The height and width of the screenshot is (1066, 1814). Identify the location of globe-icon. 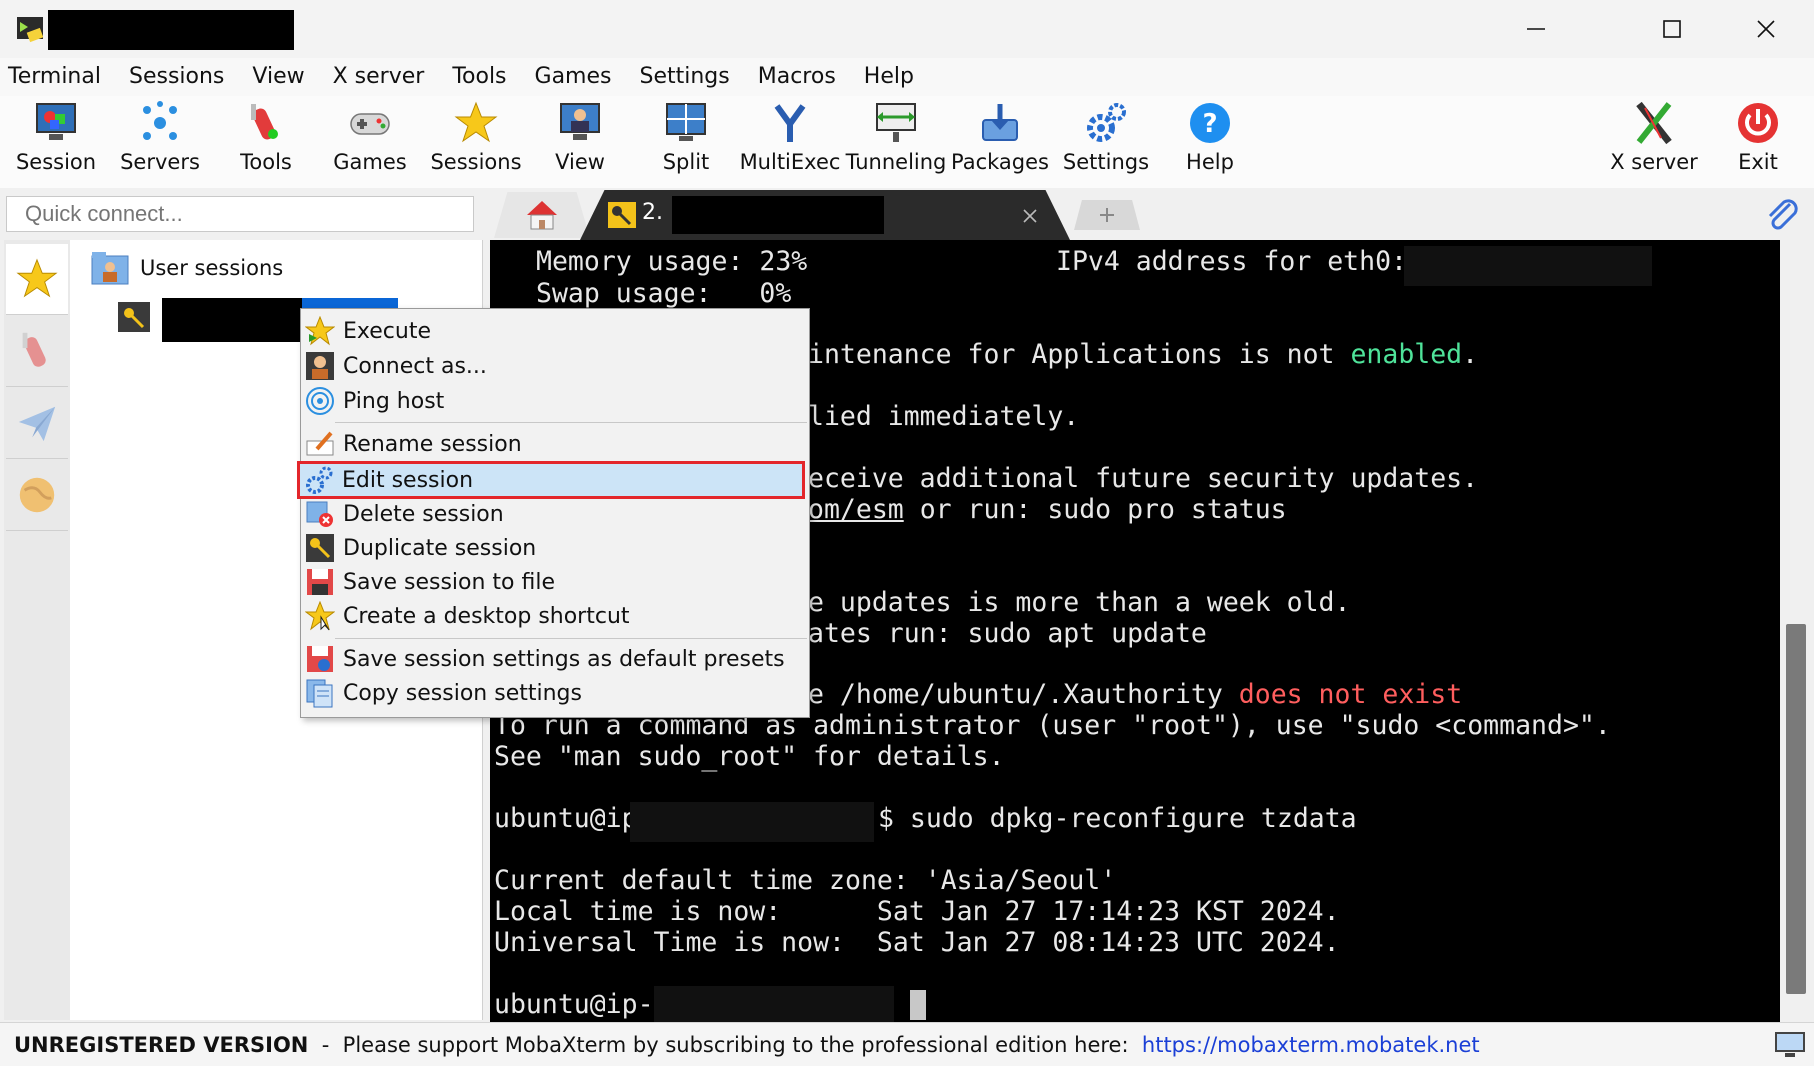
(37, 495).